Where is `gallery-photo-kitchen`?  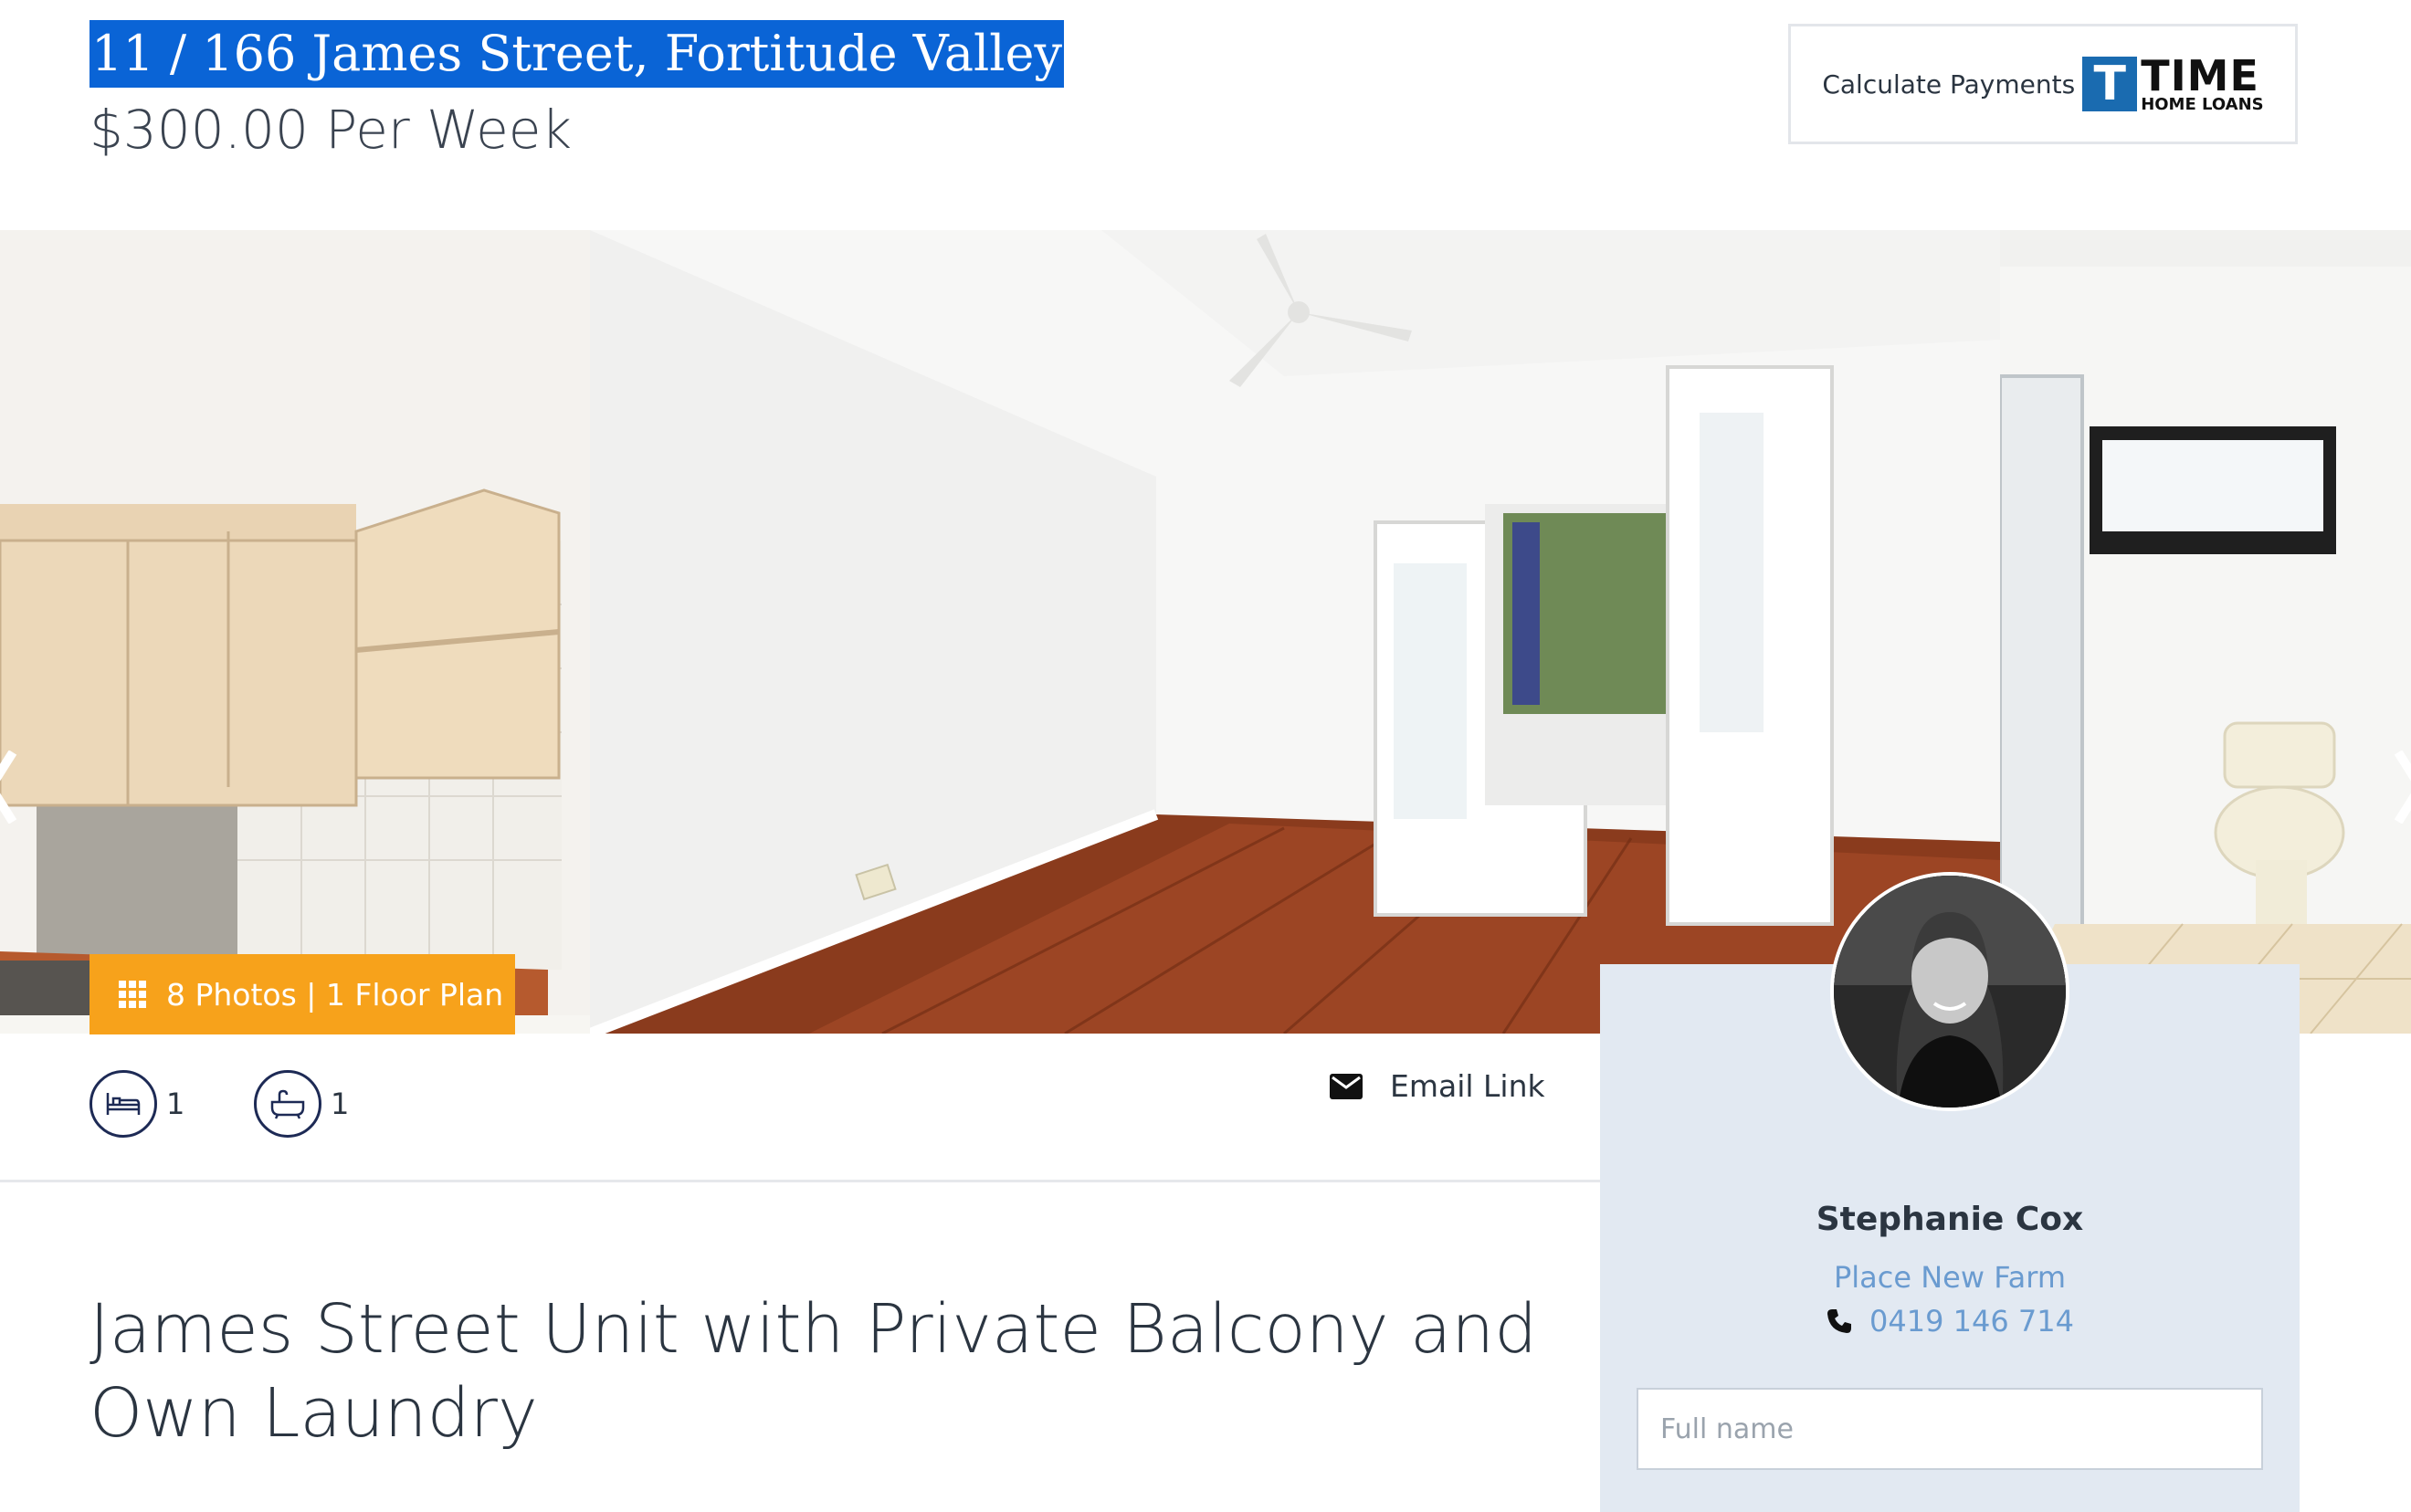 gallery-photo-kitchen is located at coordinates (295, 632).